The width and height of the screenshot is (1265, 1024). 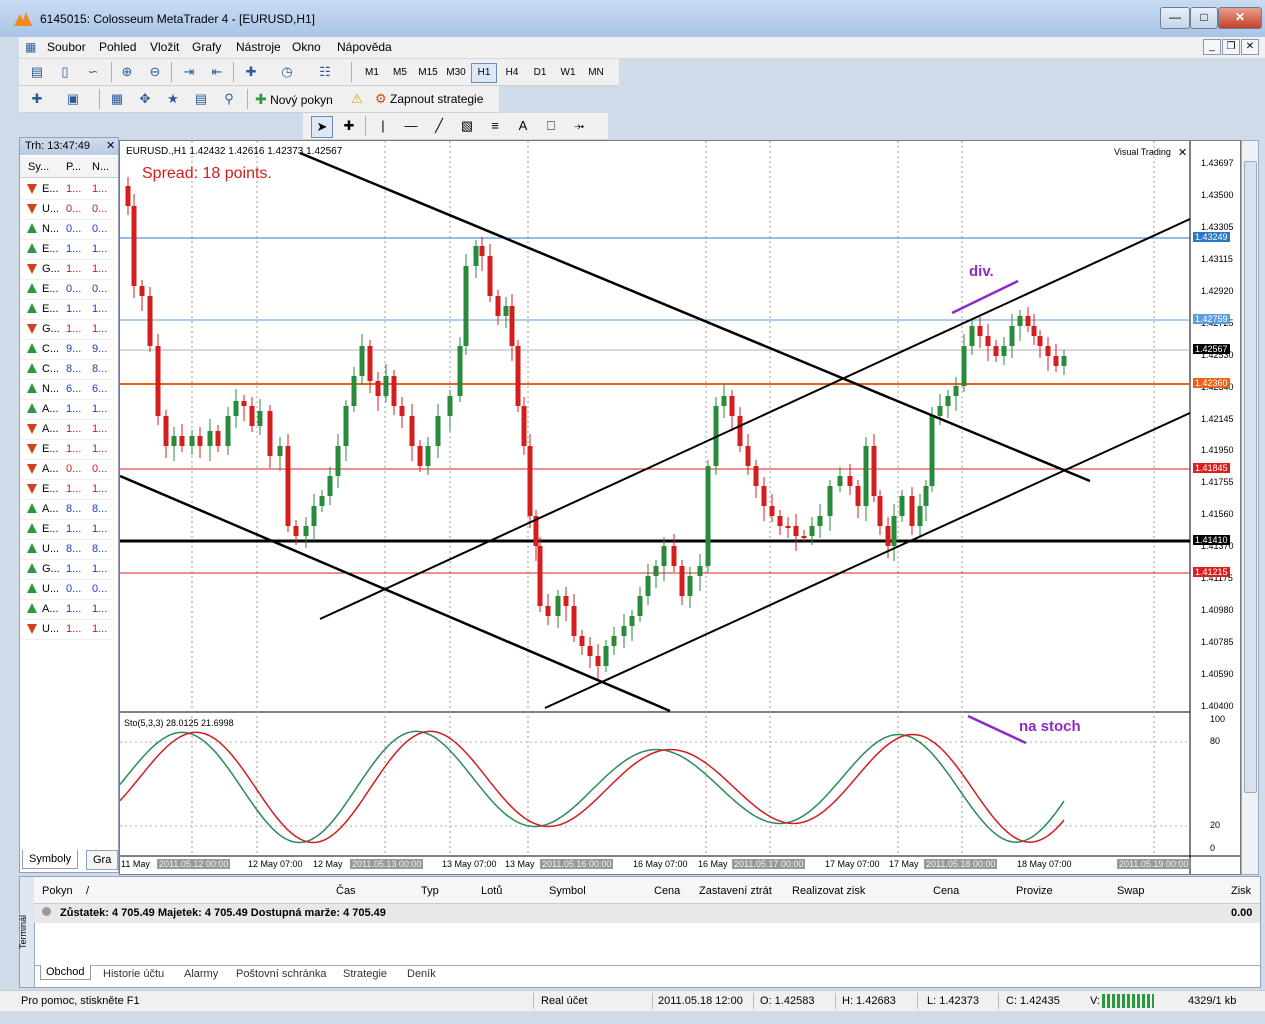 I want to click on tab-alarmy: Alarmy, so click(x=201, y=974).